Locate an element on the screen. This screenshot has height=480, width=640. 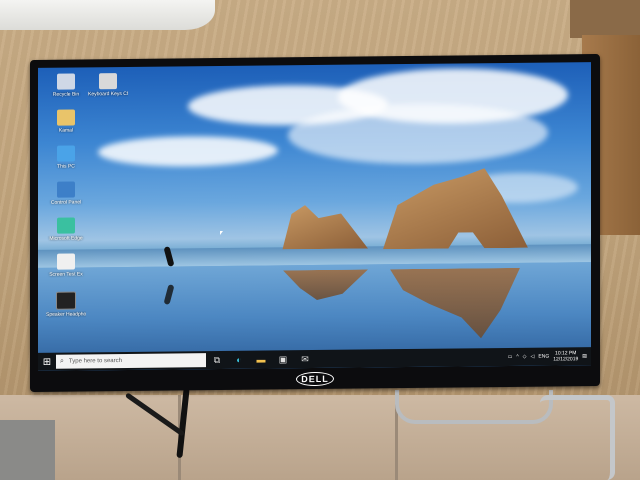
desktop-icon-user-folder: Kamal is located at coordinates (66, 121).